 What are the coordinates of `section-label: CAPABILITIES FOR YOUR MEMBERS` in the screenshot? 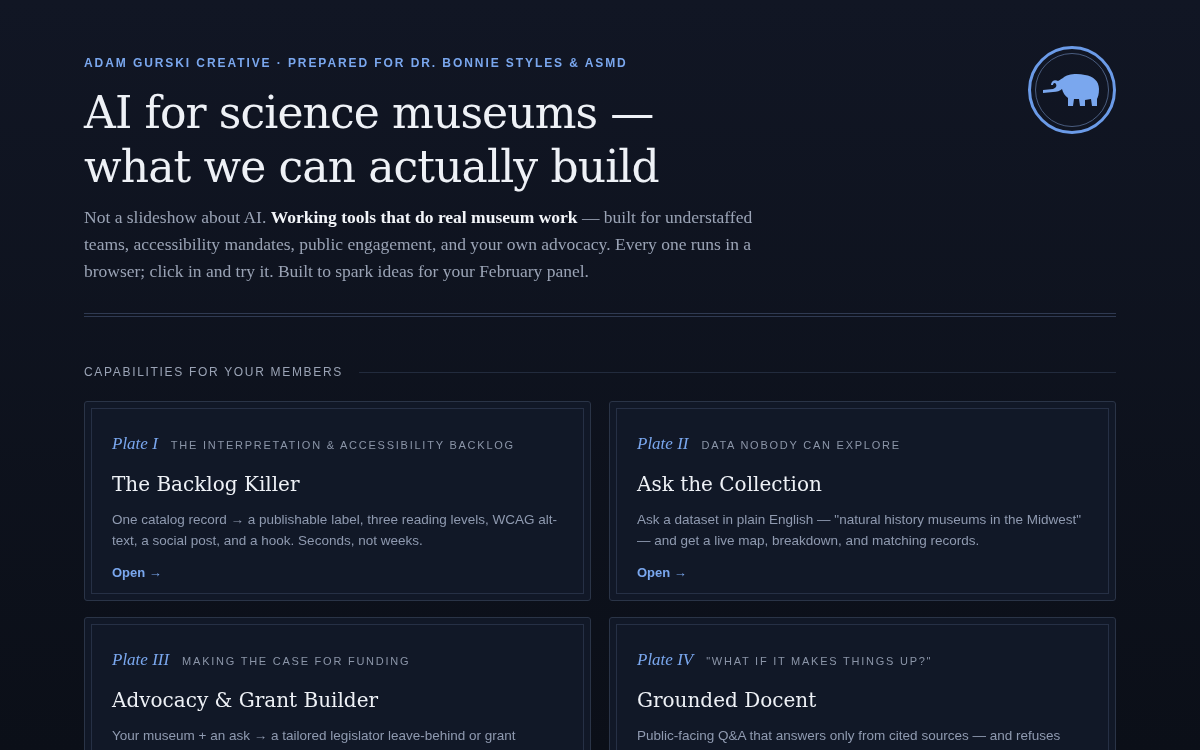 It's located at (213, 372).